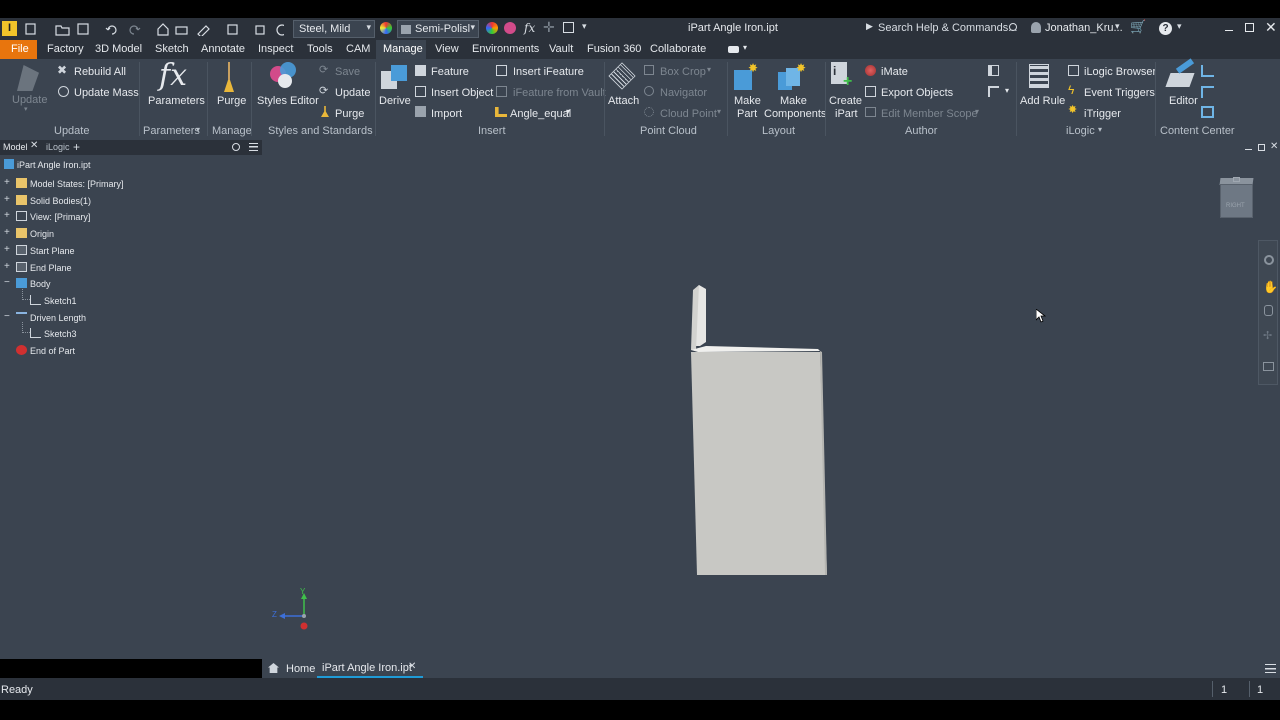 This screenshot has width=1280, height=720. Describe the element at coordinates (131, 331) in the screenshot. I see `tree-node: Sketch3` at that location.